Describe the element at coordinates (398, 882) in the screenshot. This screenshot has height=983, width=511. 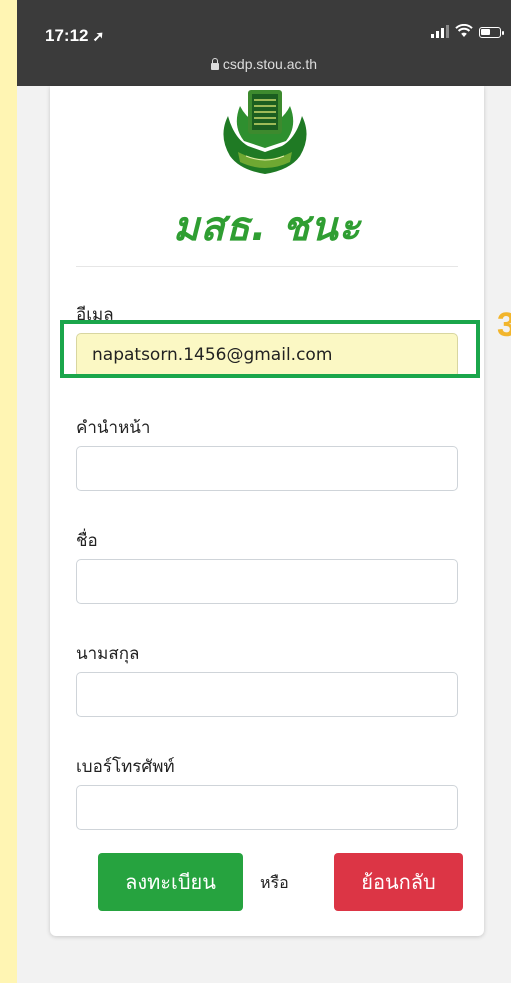
I see `back-button: ย้อนกลับ` at that location.